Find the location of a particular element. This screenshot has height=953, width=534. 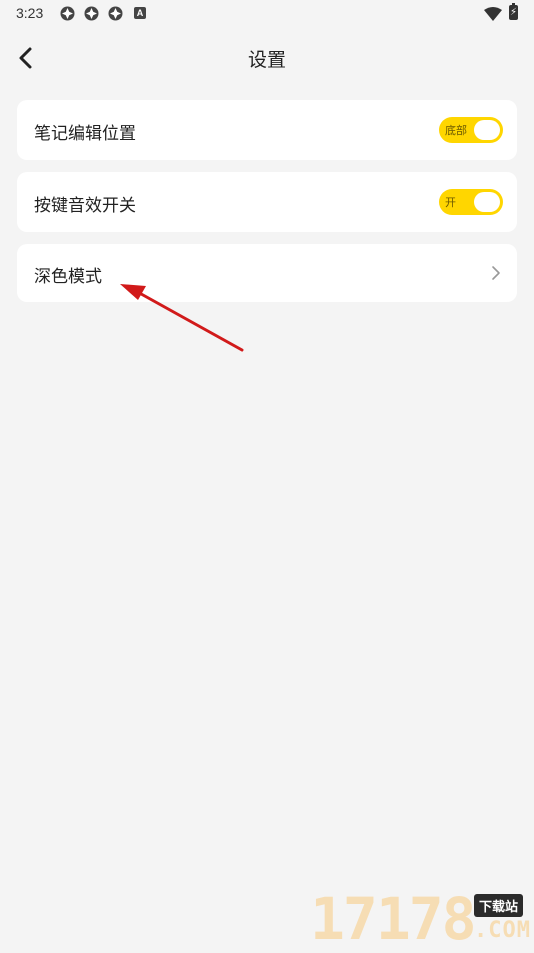

setting-dark-mode: 深色模式 is located at coordinates (267, 273).